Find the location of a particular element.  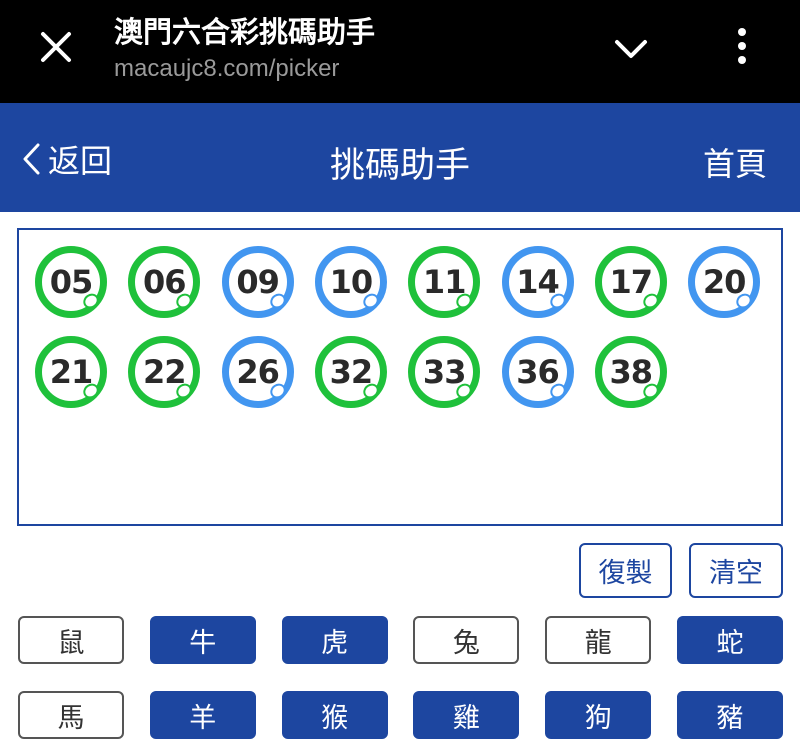

more-menu-button is located at coordinates (742, 48).